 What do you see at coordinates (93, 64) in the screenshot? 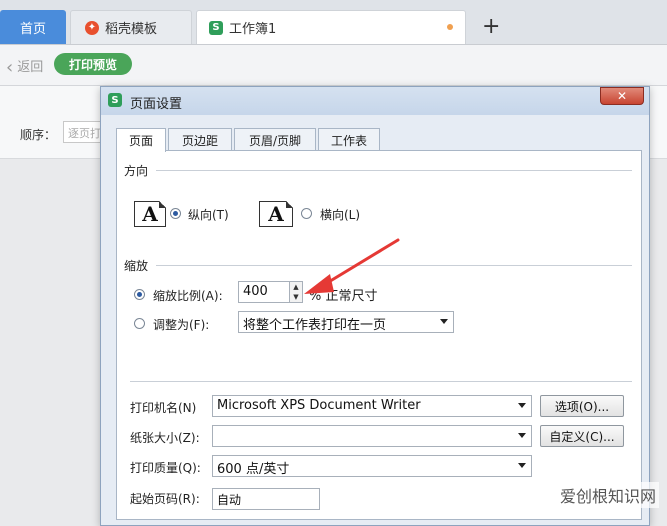
I see `print-preview-button: 打印预览` at bounding box center [93, 64].